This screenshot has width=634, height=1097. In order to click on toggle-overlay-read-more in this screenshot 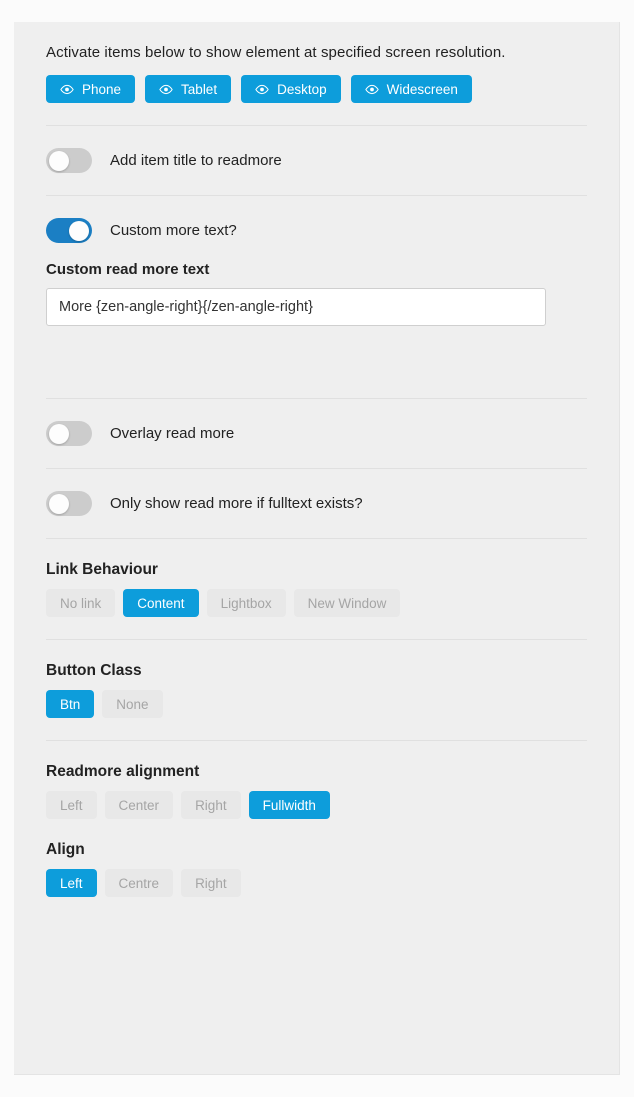, I will do `click(69, 433)`.